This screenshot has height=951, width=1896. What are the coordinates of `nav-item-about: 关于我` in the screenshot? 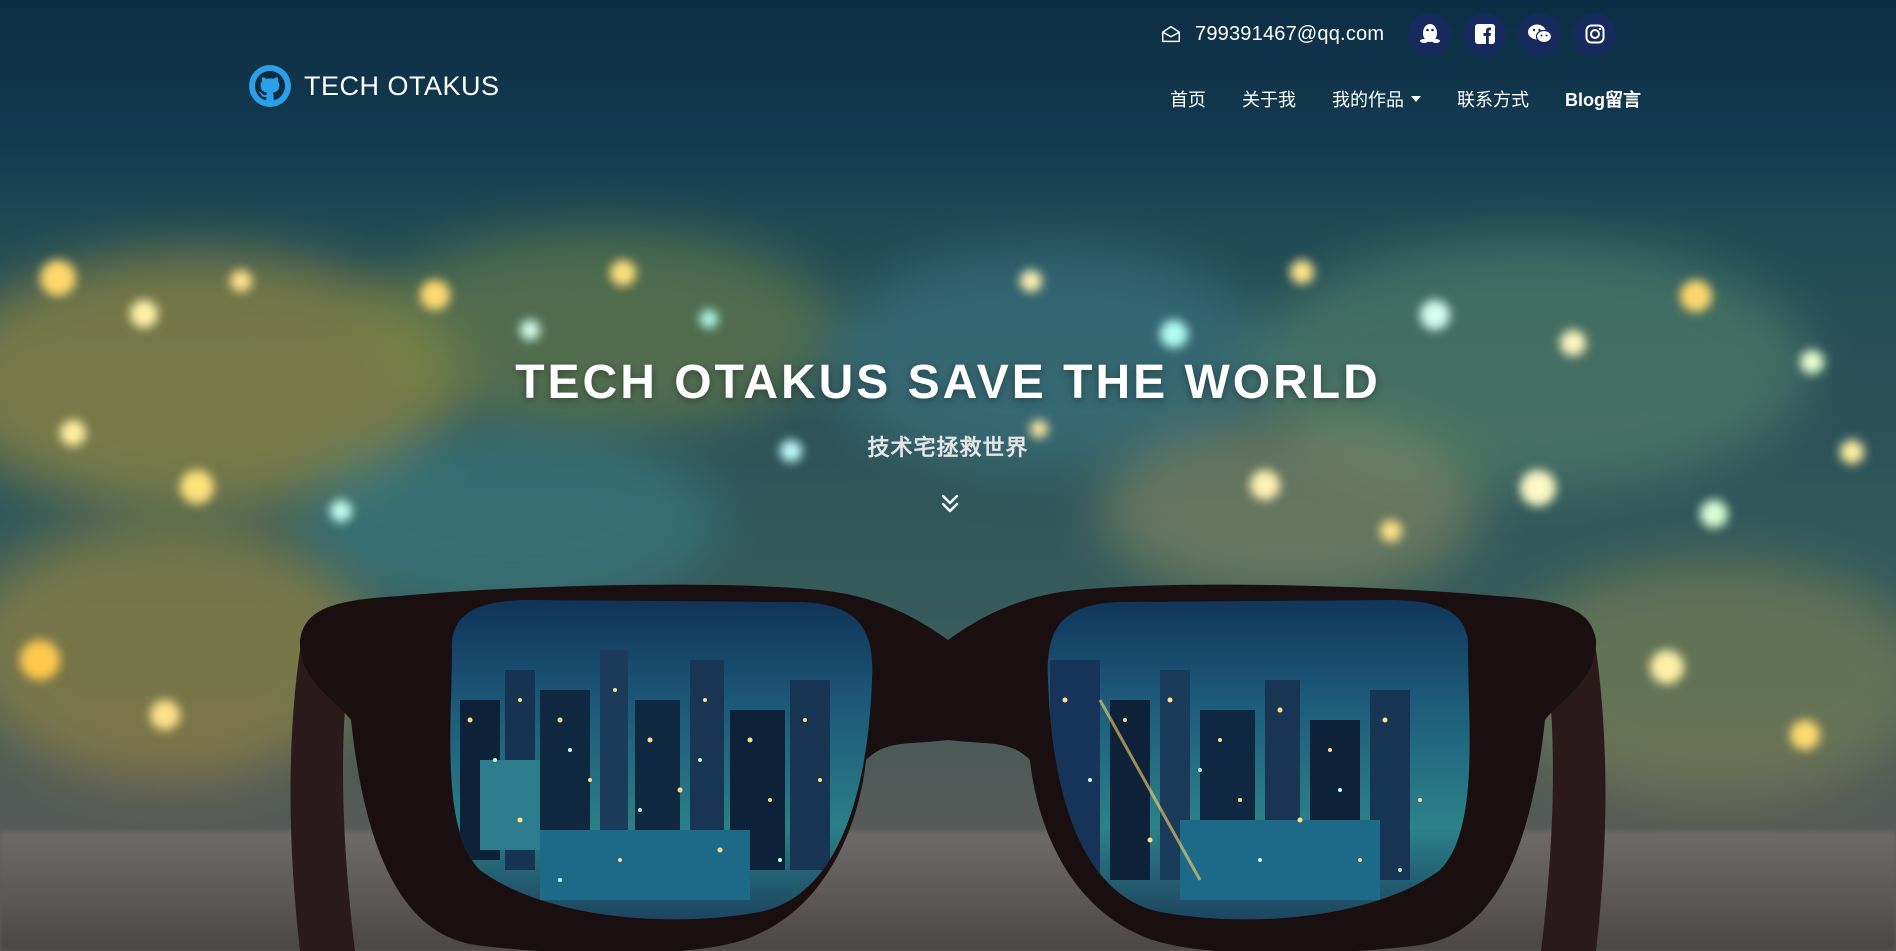 It's located at (1269, 99).